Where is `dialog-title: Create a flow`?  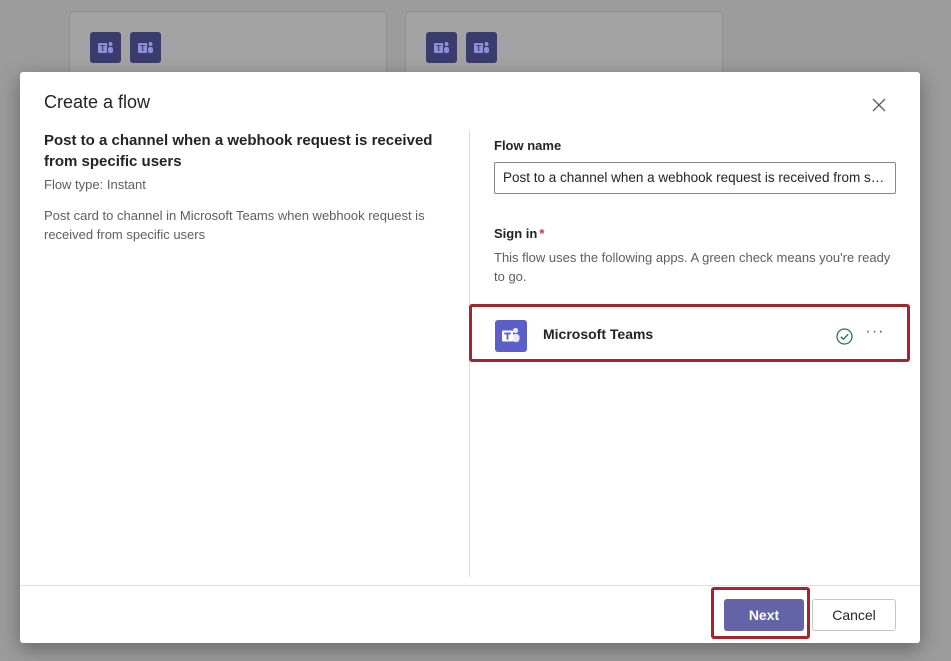
dialog-title: Create a flow is located at coordinates (97, 102).